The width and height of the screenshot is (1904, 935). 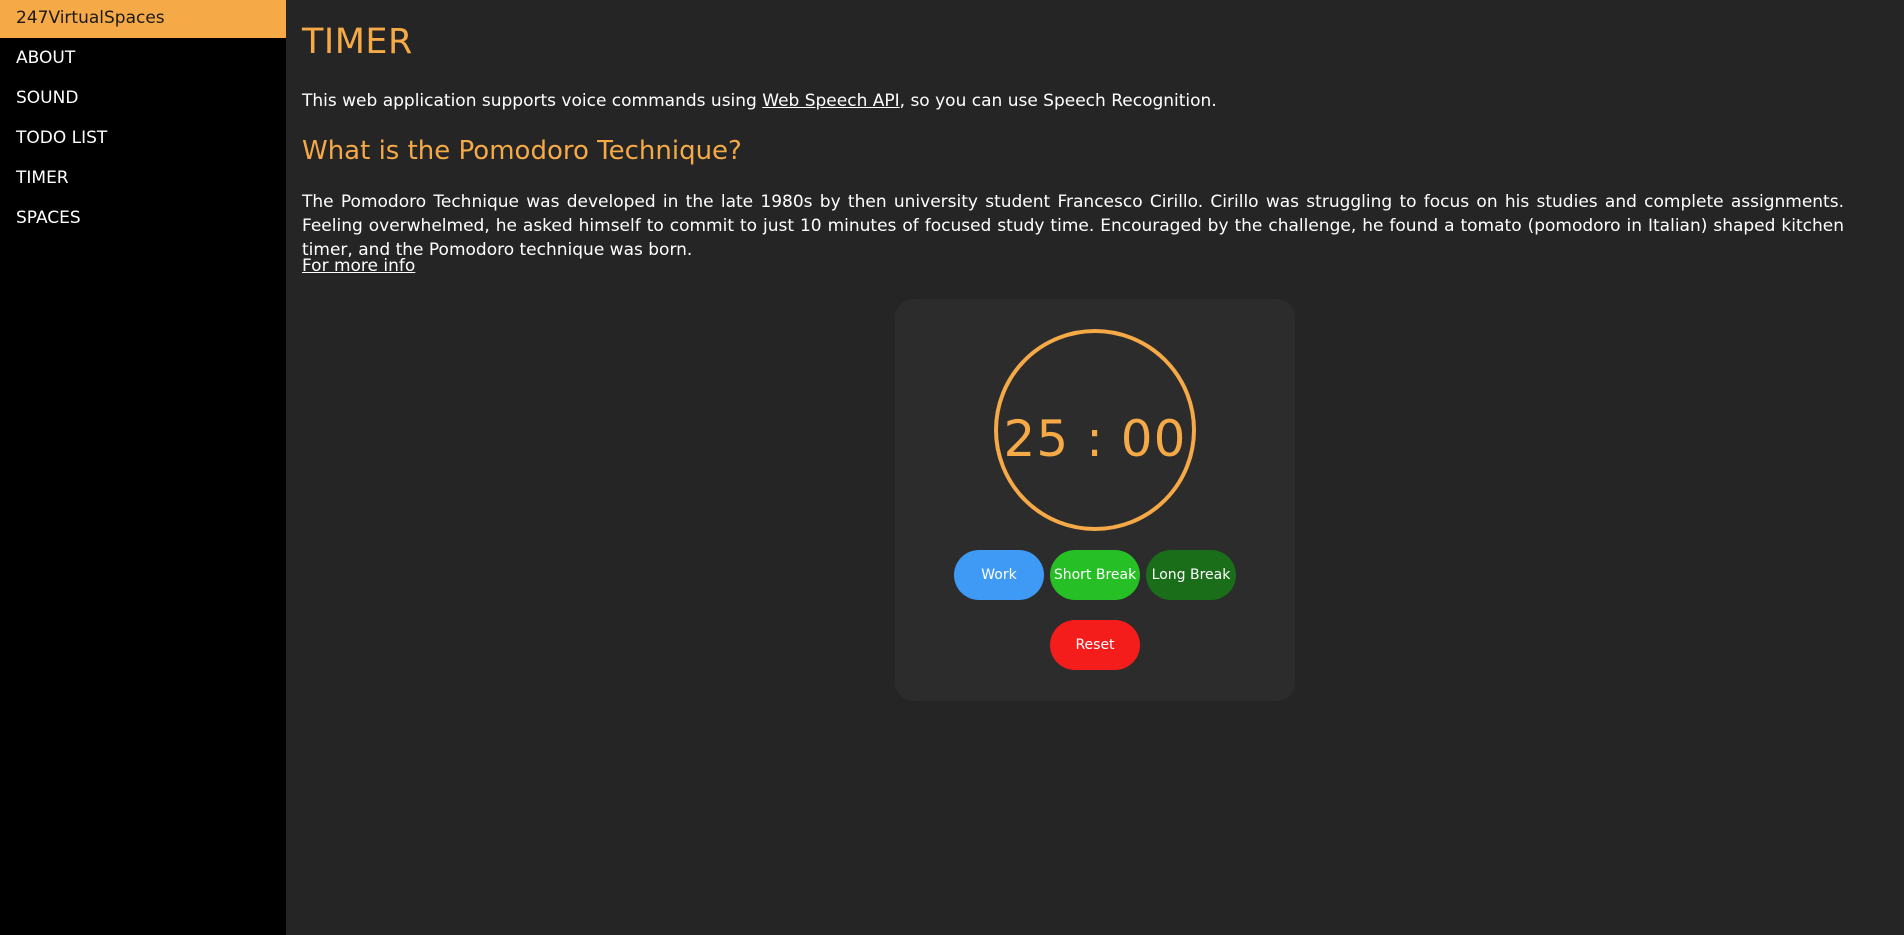 I want to click on page-title: TIMER, so click(x=357, y=42).